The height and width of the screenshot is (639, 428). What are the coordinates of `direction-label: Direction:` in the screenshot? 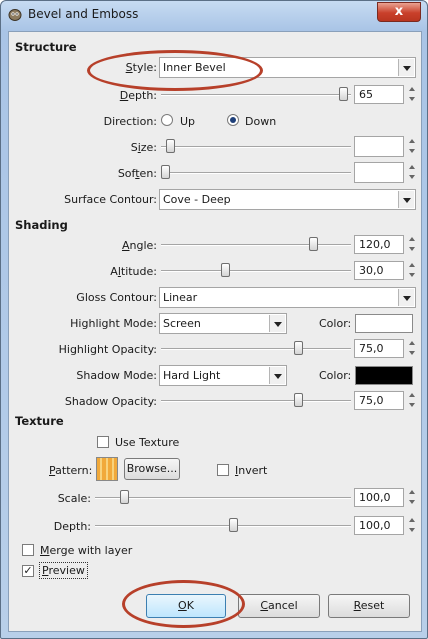 It's located at (130, 121).